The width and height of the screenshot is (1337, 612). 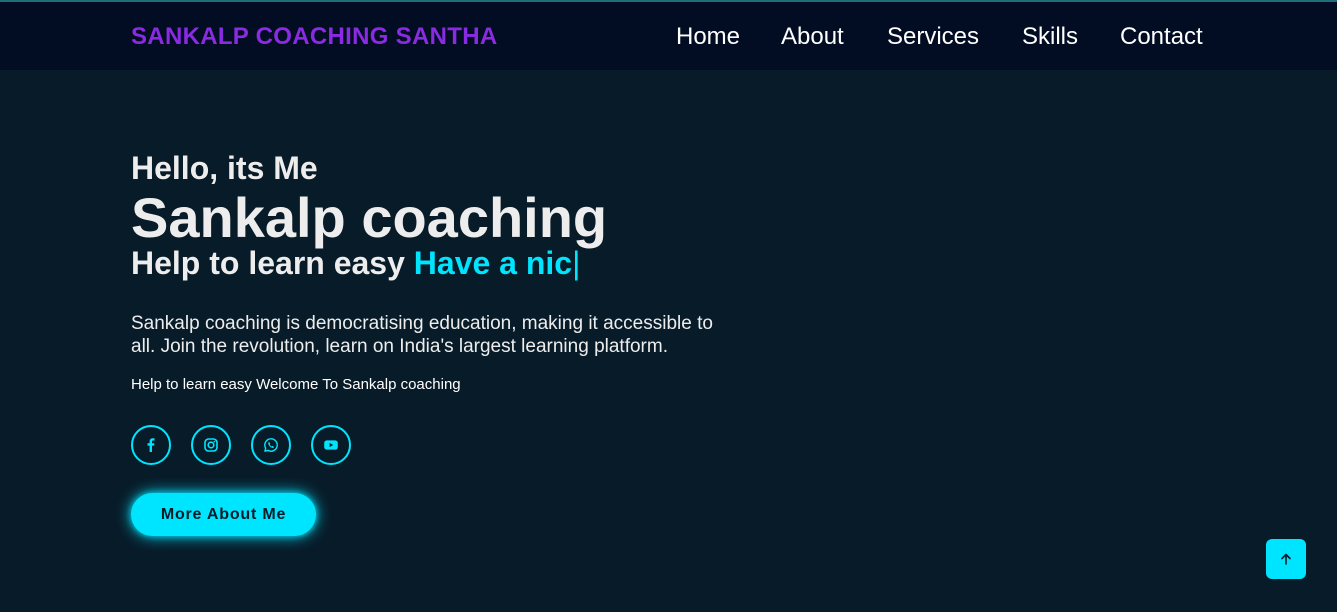 What do you see at coordinates (576, 263) in the screenshot?
I see `typing-caret: |` at bounding box center [576, 263].